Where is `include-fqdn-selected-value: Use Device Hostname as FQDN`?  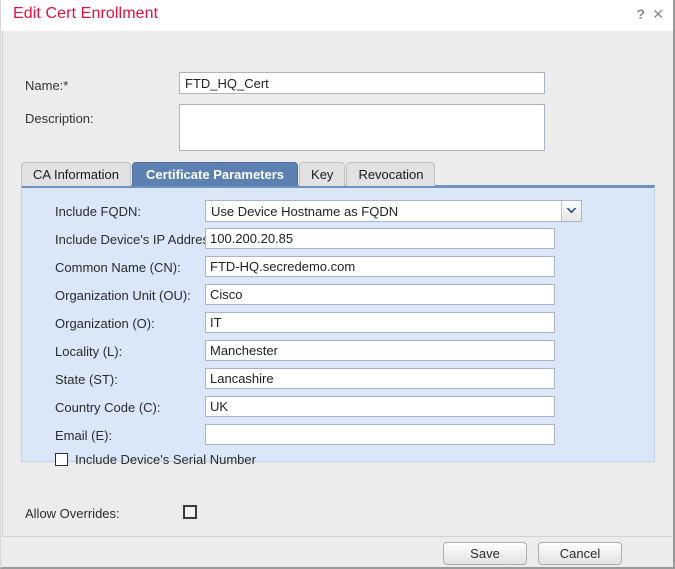 include-fqdn-selected-value: Use Device Hostname as FQDN is located at coordinates (383, 211).